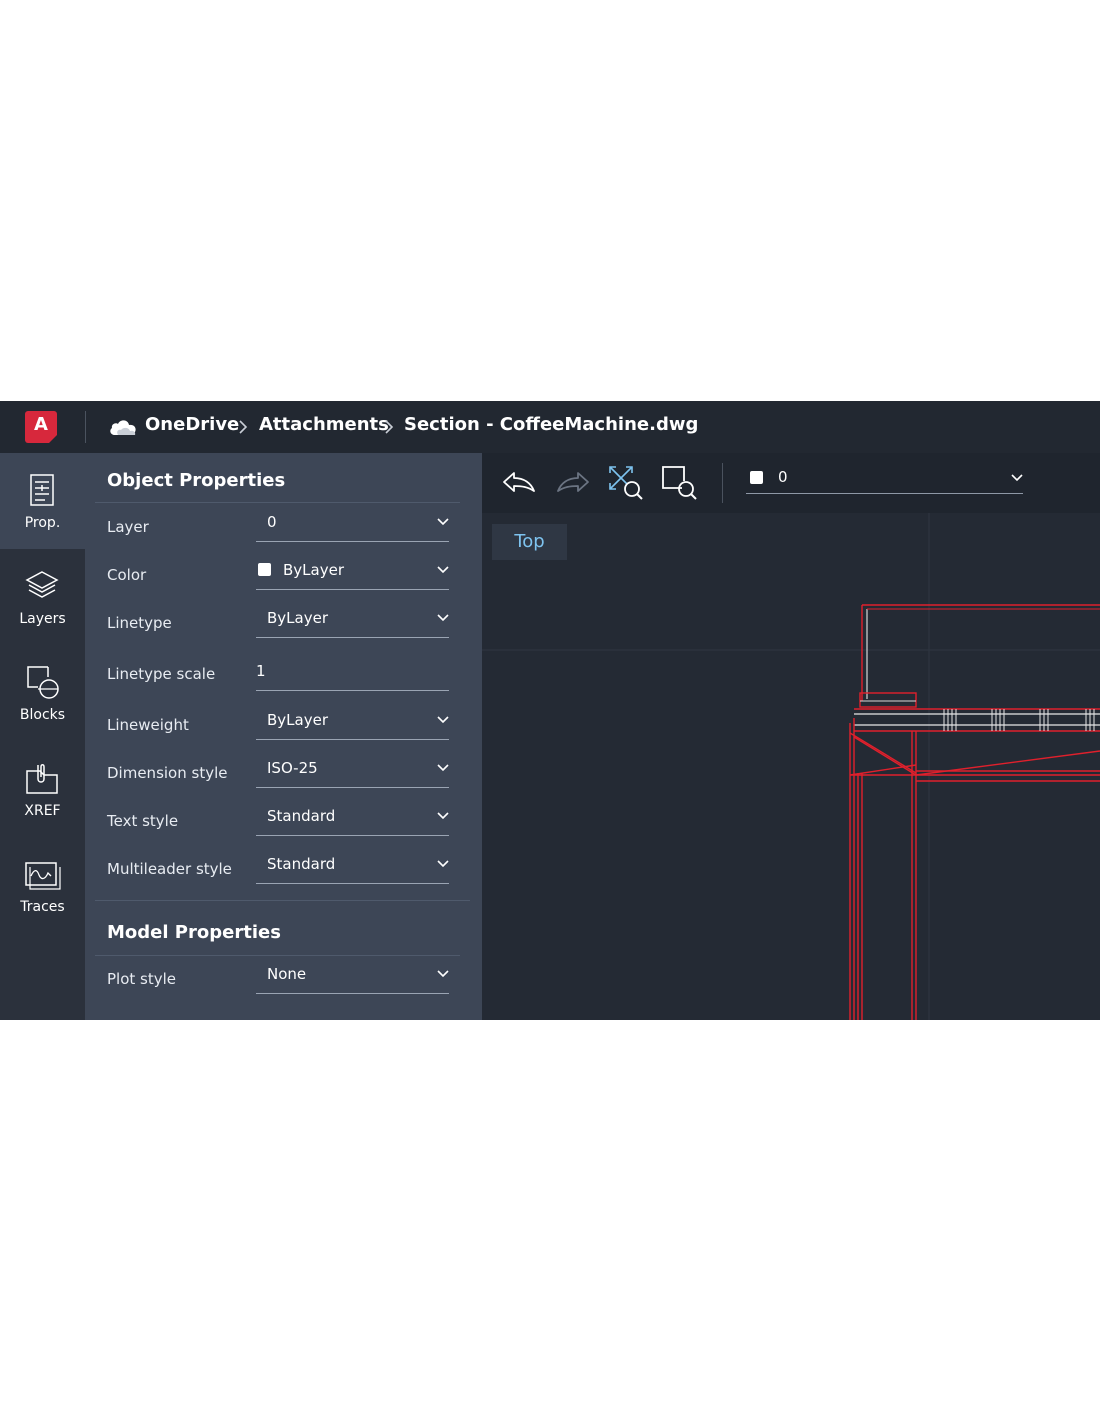 The height and width of the screenshot is (1422, 1100). What do you see at coordinates (352, 572) in the screenshot?
I see `color-dropdown: ByLayer` at bounding box center [352, 572].